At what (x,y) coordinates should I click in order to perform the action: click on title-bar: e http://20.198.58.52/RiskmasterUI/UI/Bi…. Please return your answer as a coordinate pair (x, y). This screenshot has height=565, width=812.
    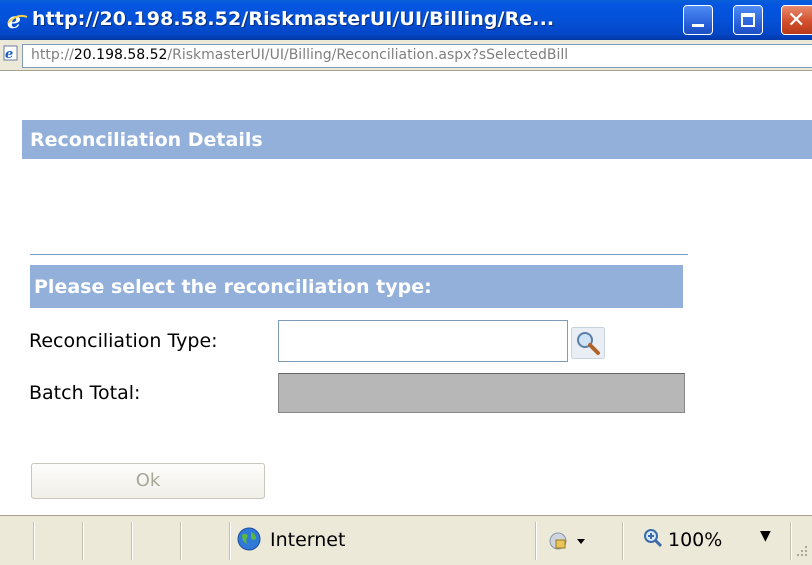
    Looking at the image, I should click on (406, 20).